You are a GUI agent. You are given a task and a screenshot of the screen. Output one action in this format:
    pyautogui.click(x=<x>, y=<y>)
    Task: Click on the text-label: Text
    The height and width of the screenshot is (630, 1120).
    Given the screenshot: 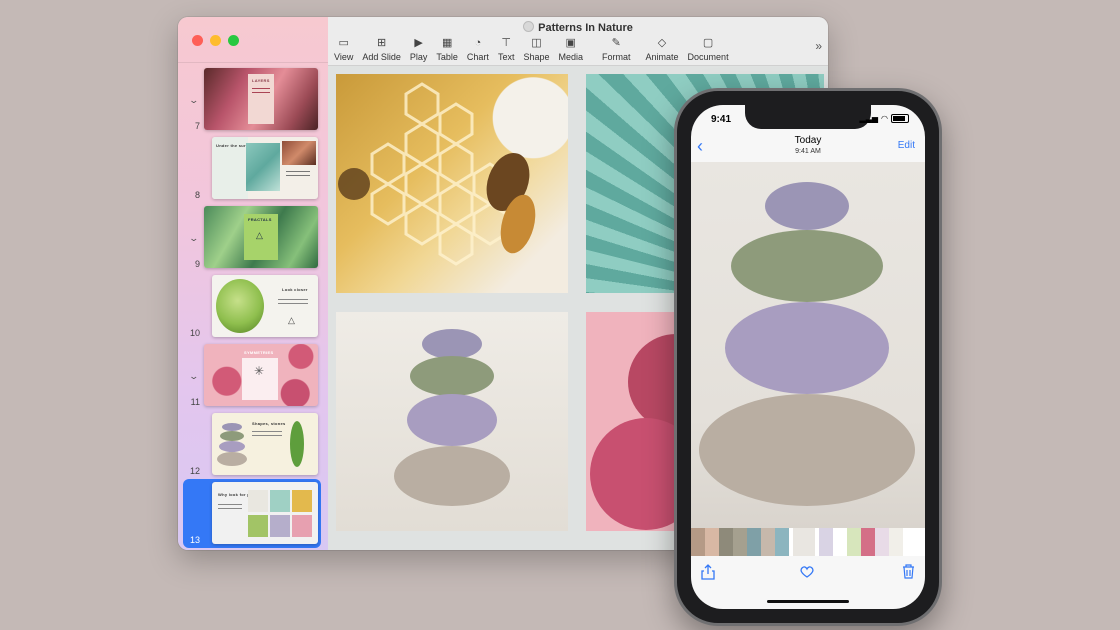 What is the action you would take?
    pyautogui.click(x=506, y=57)
    